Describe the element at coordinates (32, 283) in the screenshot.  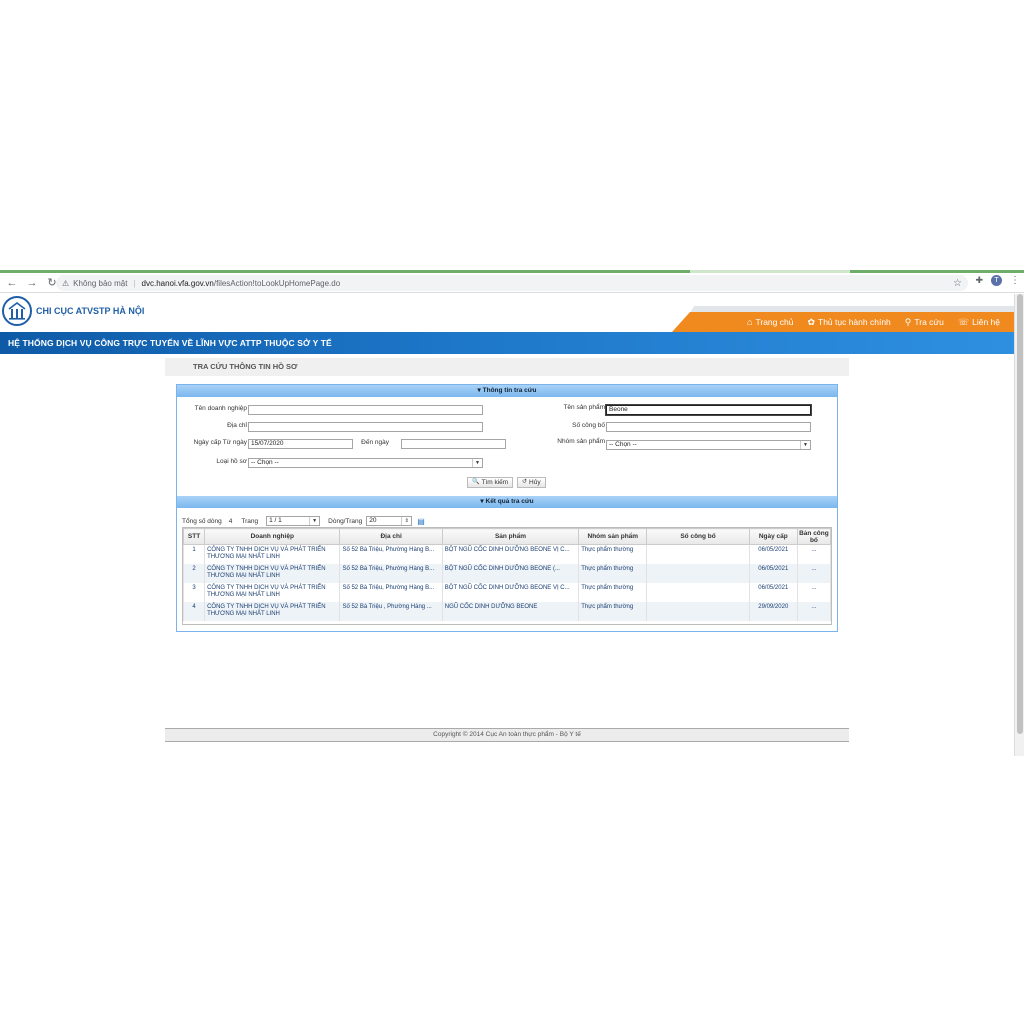
I see `forward-icon: →` at that location.